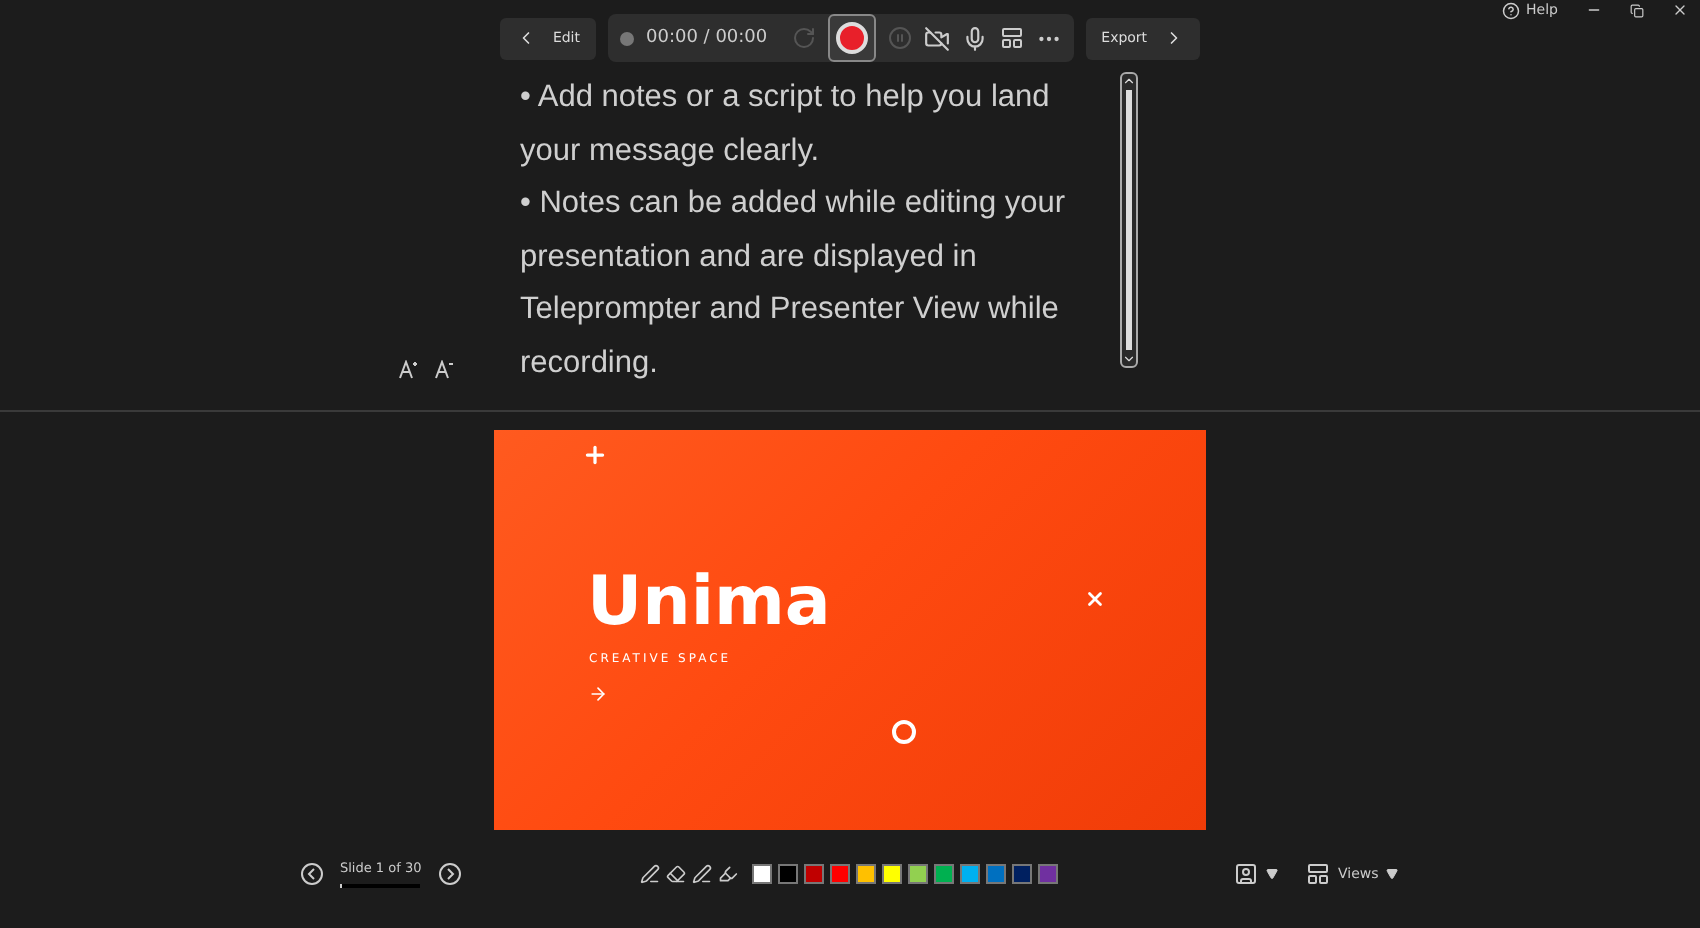 This screenshot has width=1700, height=928. What do you see at coordinates (1129, 220) in the screenshot?
I see `scrollbar` at bounding box center [1129, 220].